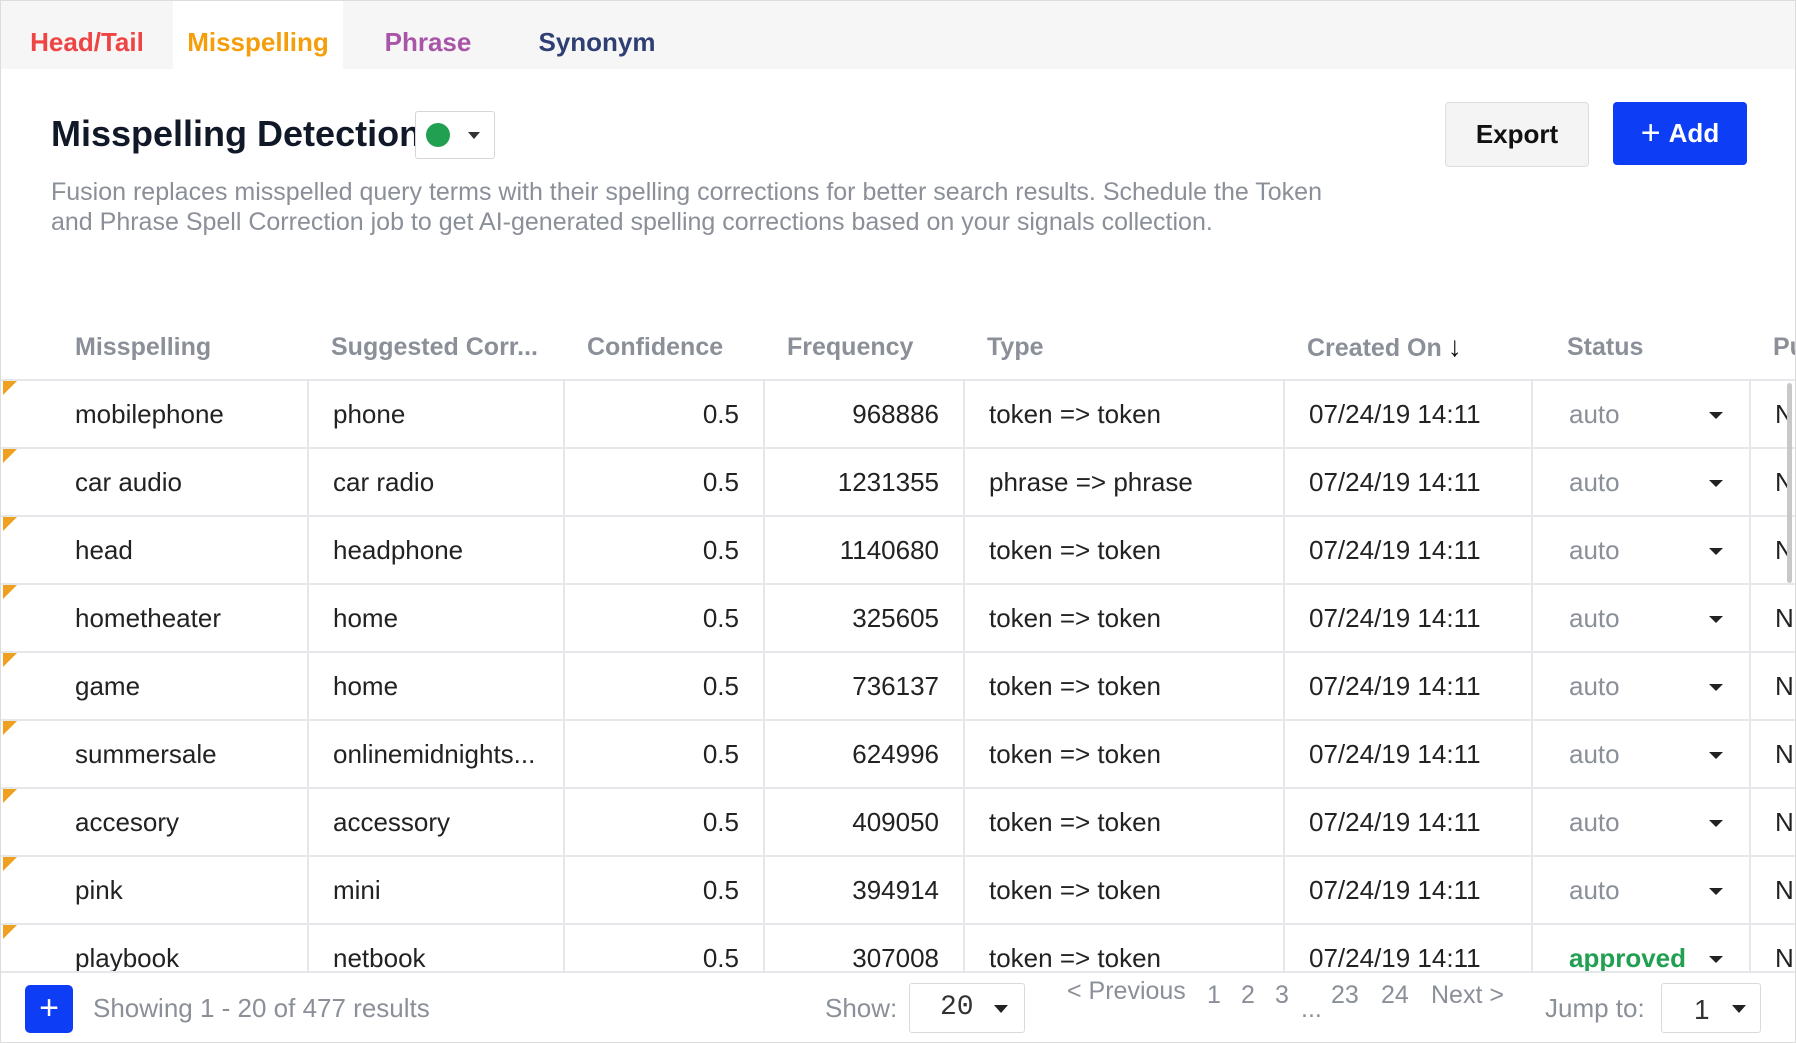 The width and height of the screenshot is (1796, 1043). What do you see at coordinates (99, 890) in the screenshot?
I see `cell-misspelling: pink` at bounding box center [99, 890].